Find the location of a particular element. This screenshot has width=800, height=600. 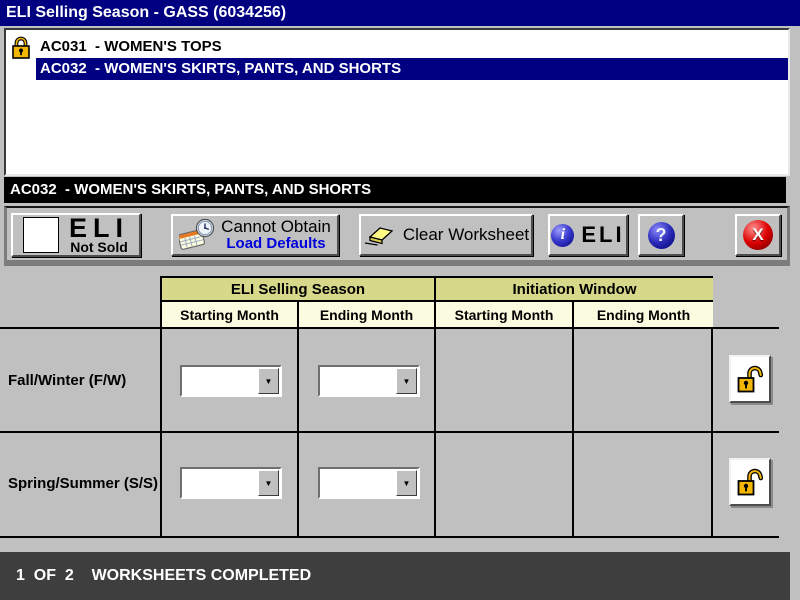

list-item-label: AC031 - WOMEN'S TOPS is located at coordinates (131, 46).